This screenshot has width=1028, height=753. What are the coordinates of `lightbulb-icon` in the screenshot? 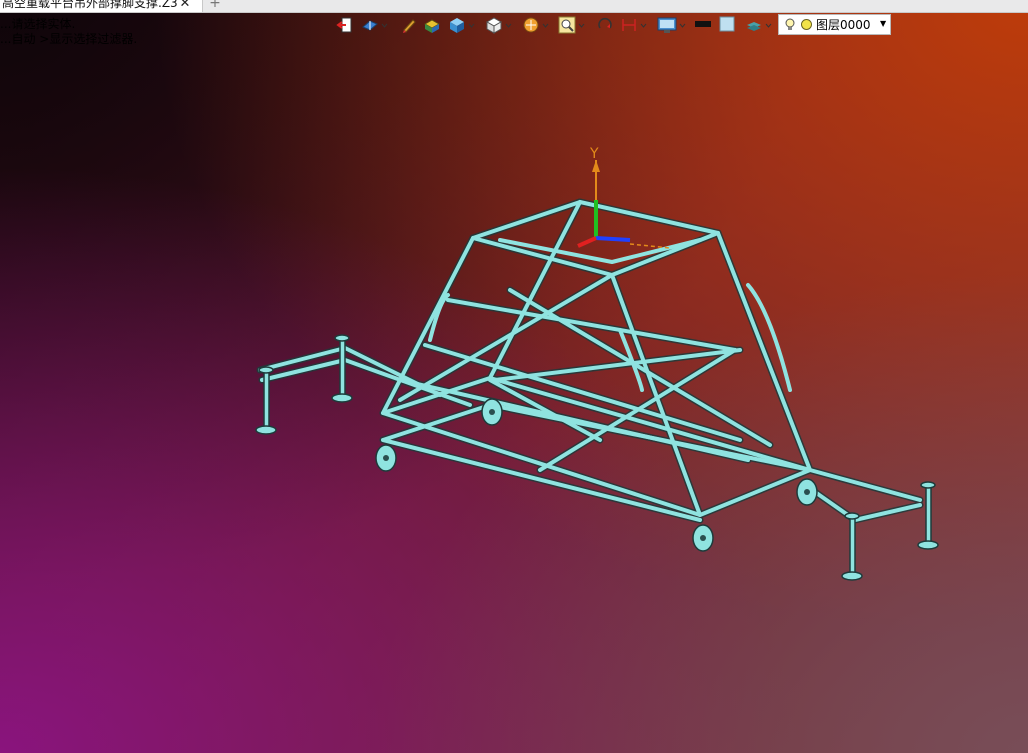 It's located at (790, 24).